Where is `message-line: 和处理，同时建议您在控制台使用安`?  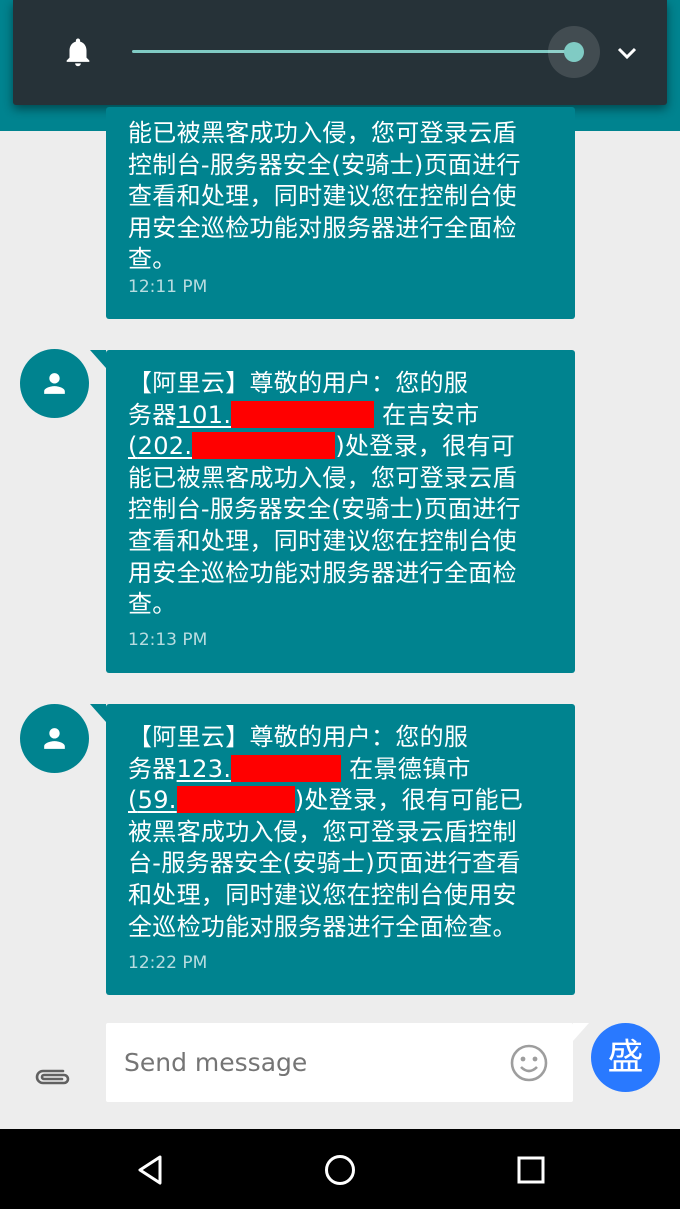 message-line: 和处理，同时建议您在控制台使用安 is located at coordinates (322, 894).